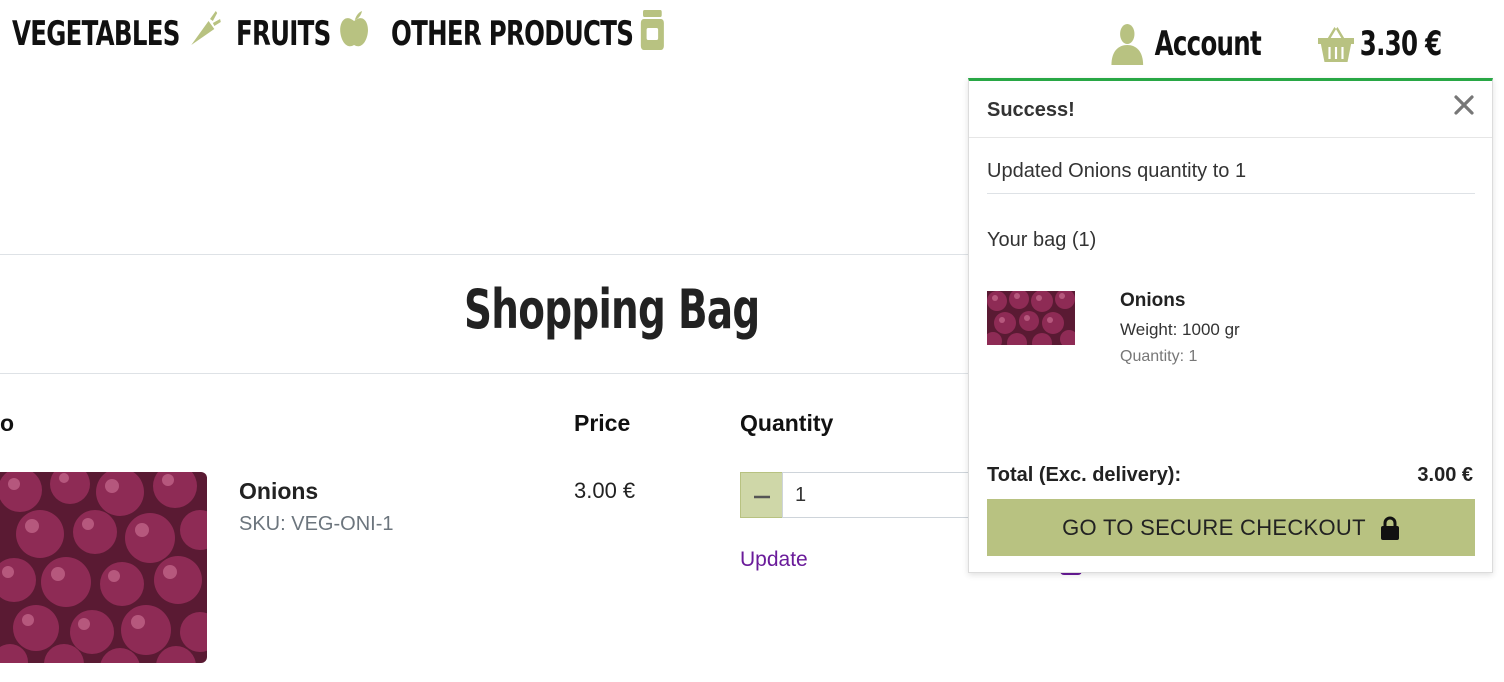 Image resolution: width=1504 pixels, height=682 pixels. Describe the element at coordinates (7, 423) in the screenshot. I see `column-product-partial: o` at that location.